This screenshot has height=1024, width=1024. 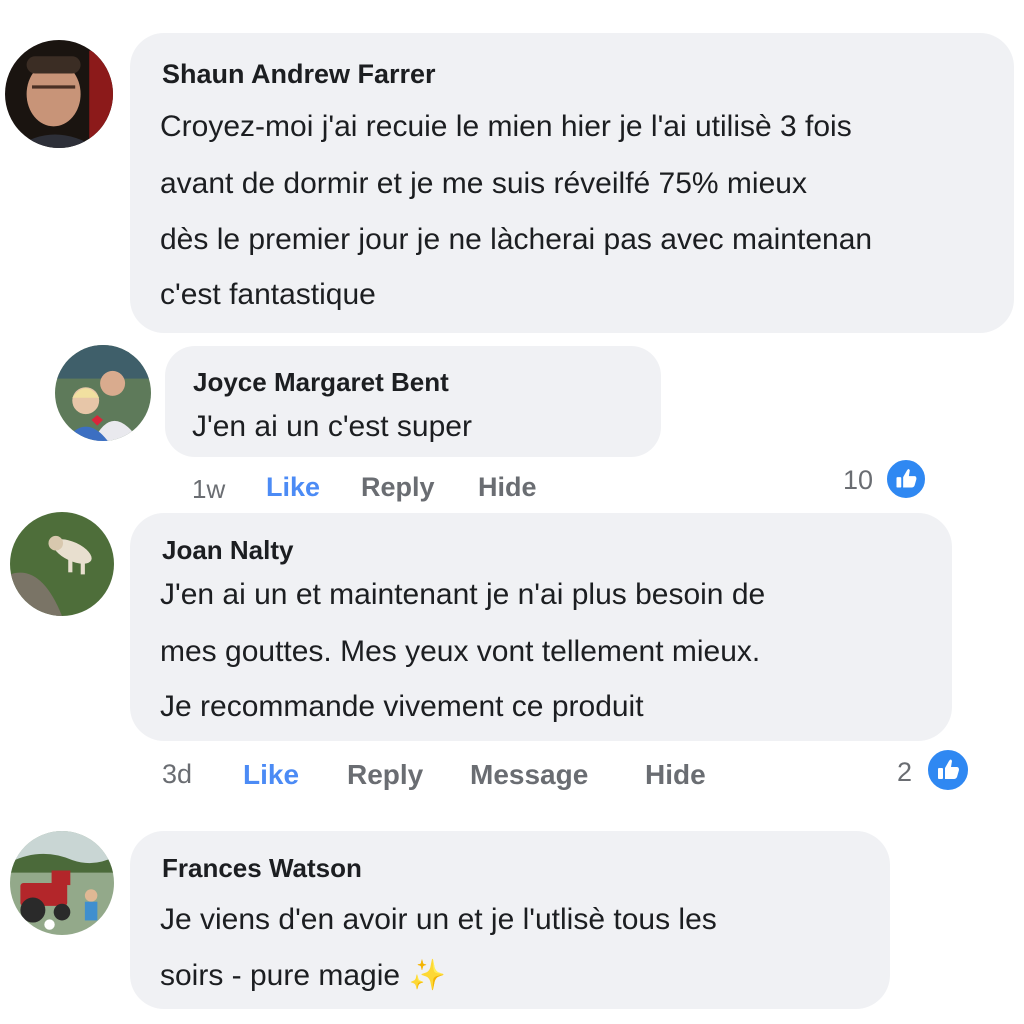 What do you see at coordinates (427, 975) in the screenshot?
I see `sparkles-icon: ✨` at bounding box center [427, 975].